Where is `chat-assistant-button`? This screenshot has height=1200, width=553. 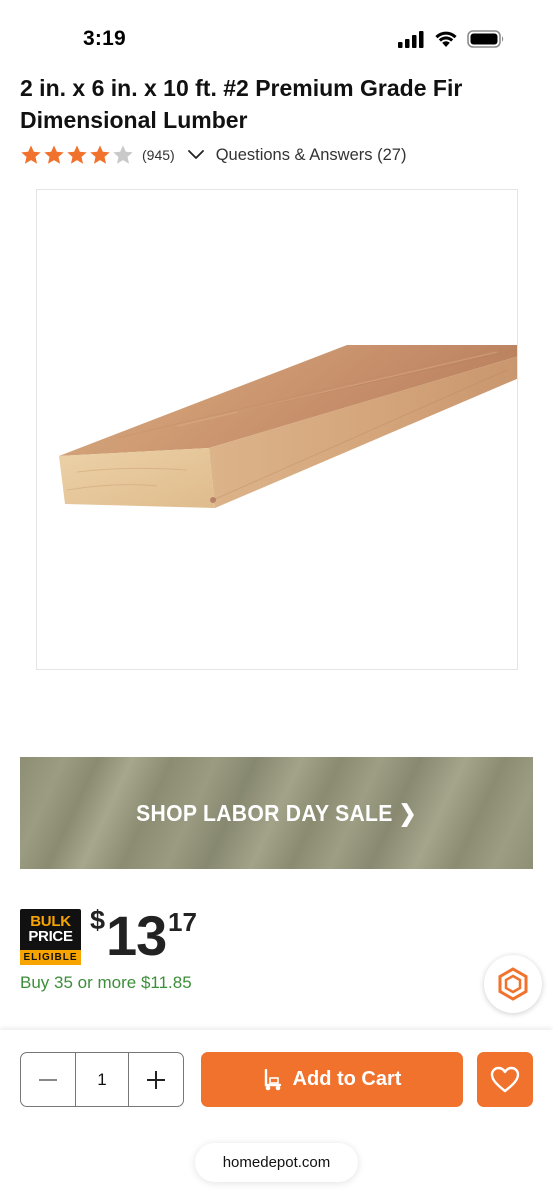
chat-assistant-button is located at coordinates (513, 984).